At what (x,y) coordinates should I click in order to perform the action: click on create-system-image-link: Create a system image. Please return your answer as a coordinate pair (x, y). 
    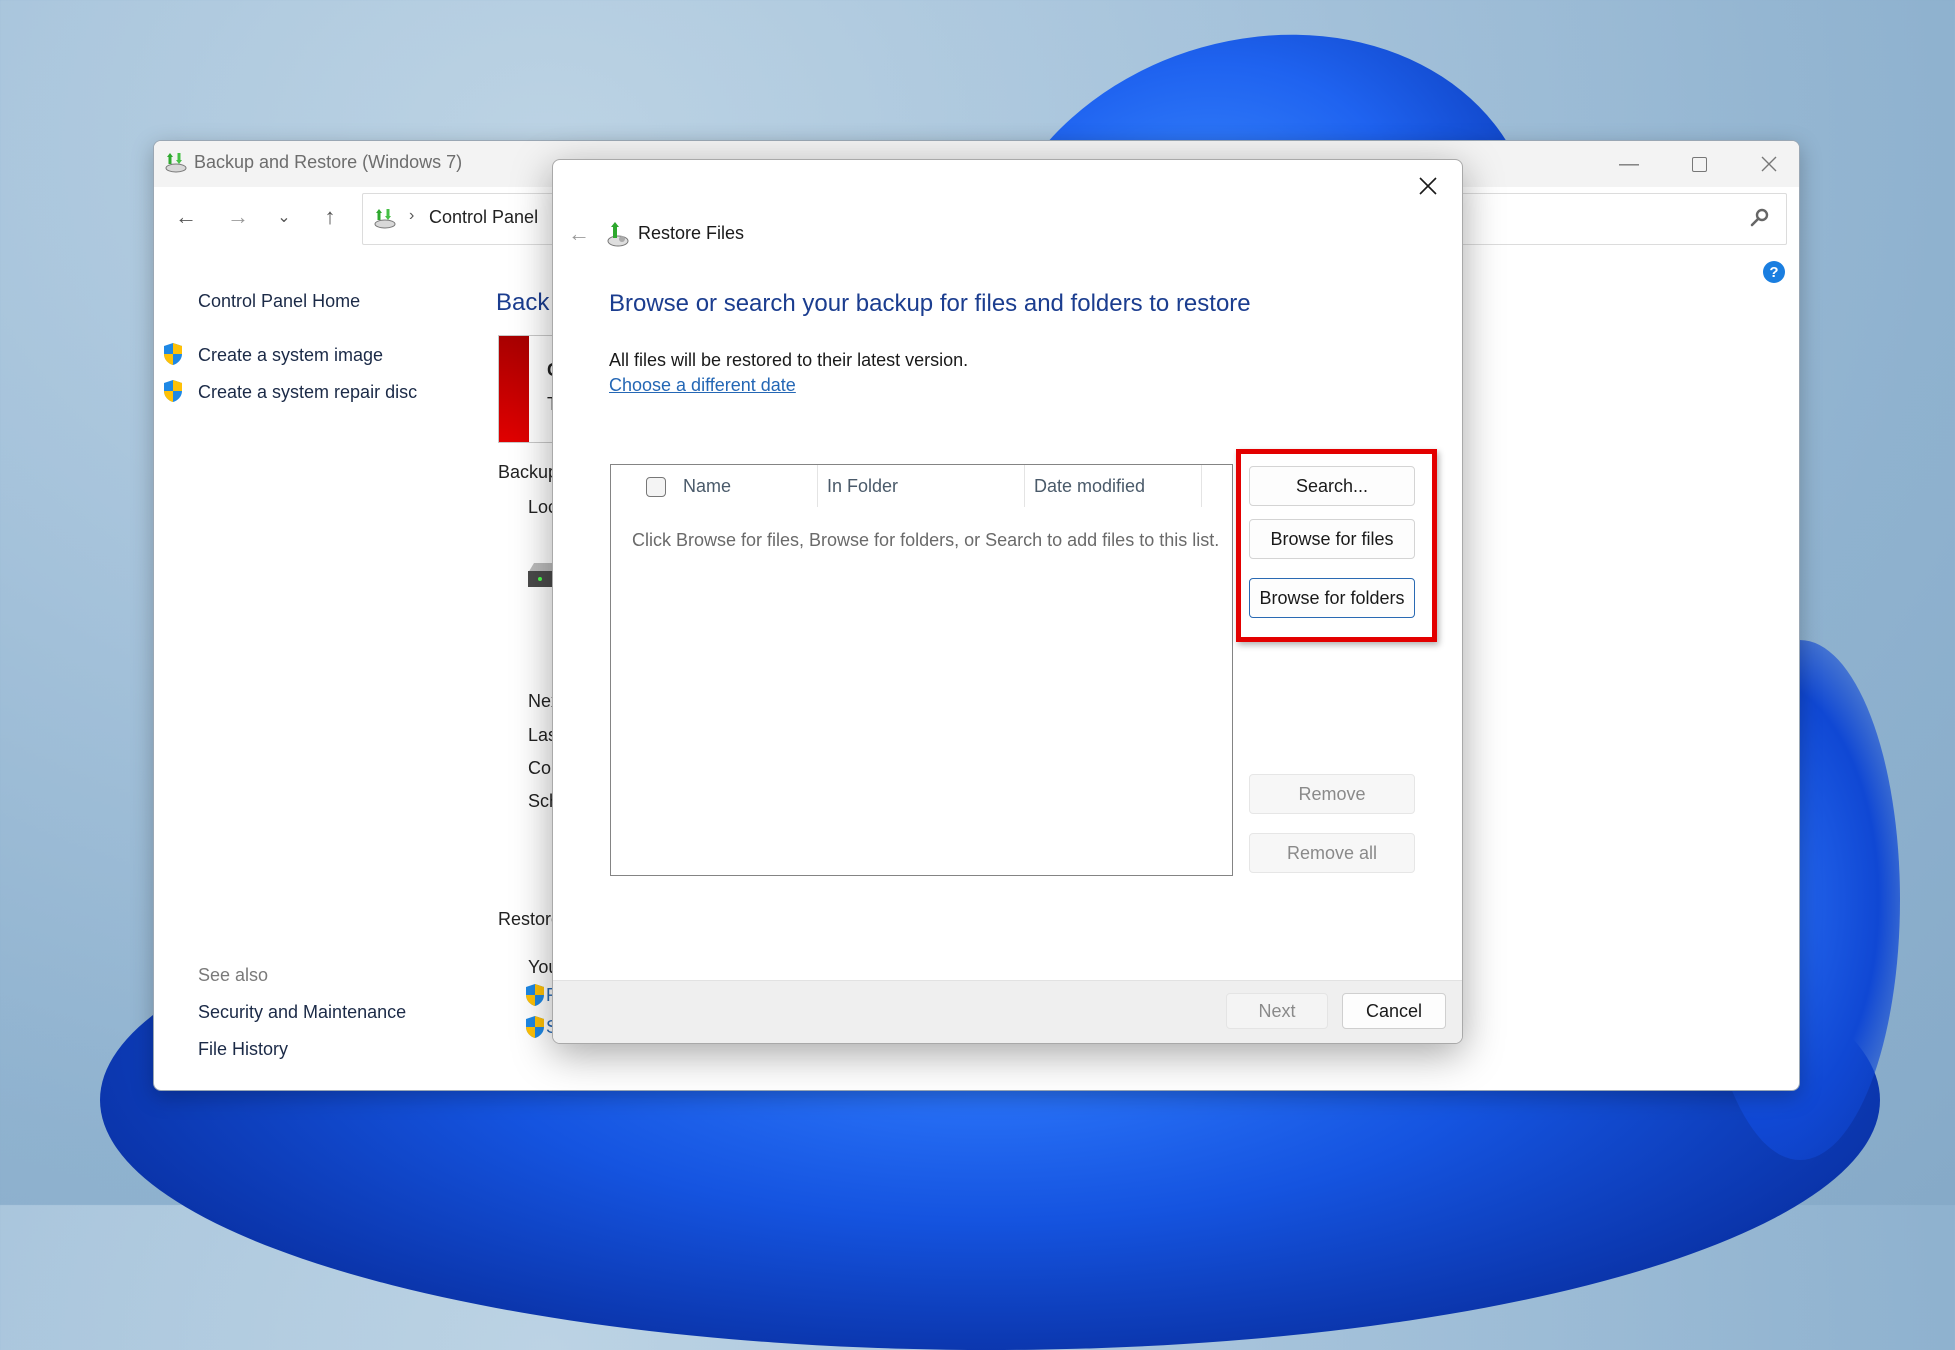
    Looking at the image, I should click on (290, 355).